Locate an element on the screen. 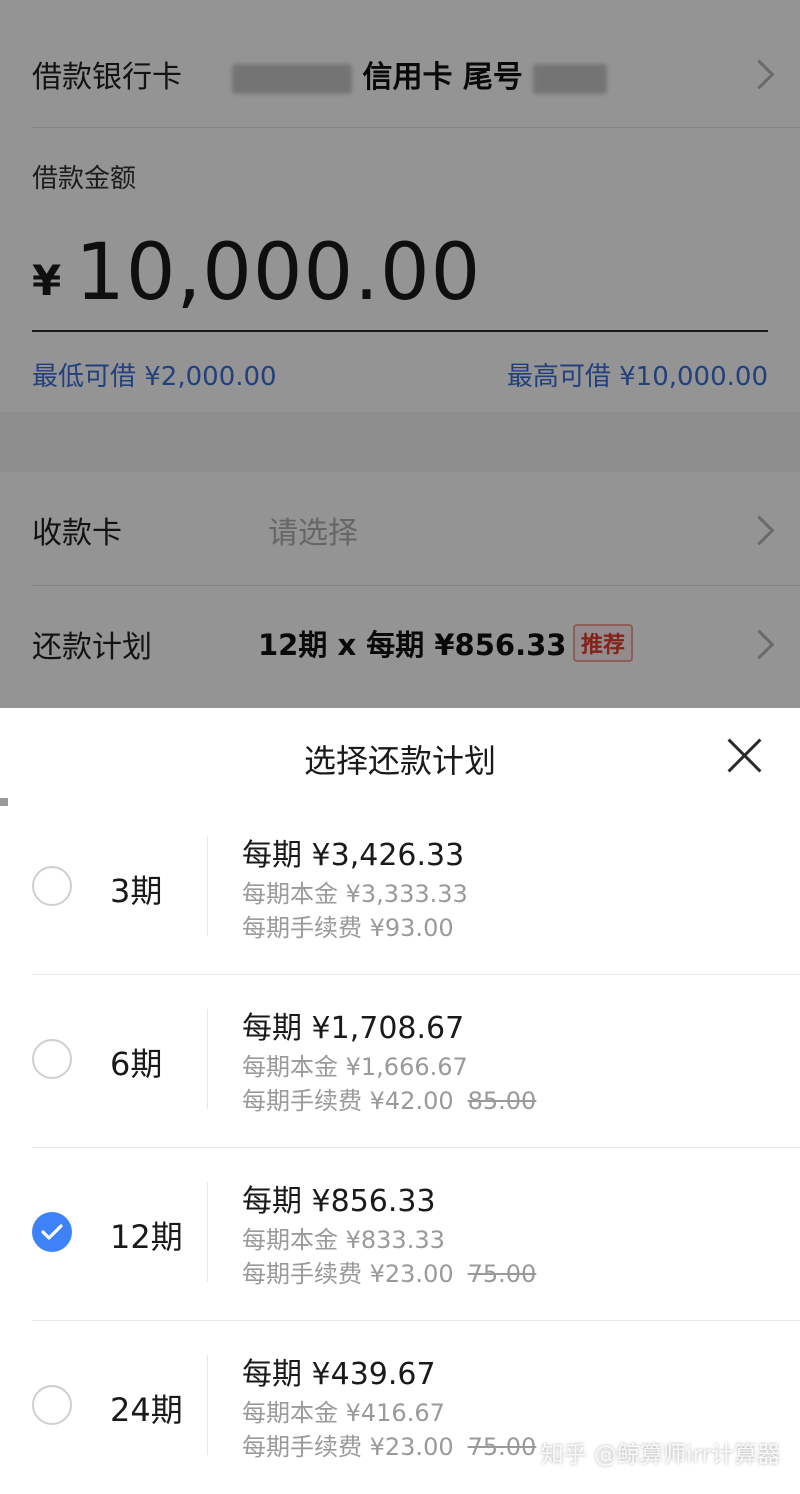 Image resolution: width=800 pixels, height=1494 pixels. watermark: 知乎 @鲸算师irr计算器 is located at coordinates (660, 1455).